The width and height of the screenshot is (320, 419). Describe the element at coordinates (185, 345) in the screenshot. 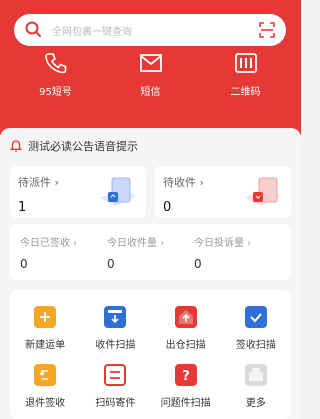

I see `grid-outbound-scan-label: 出仓扫描` at that location.